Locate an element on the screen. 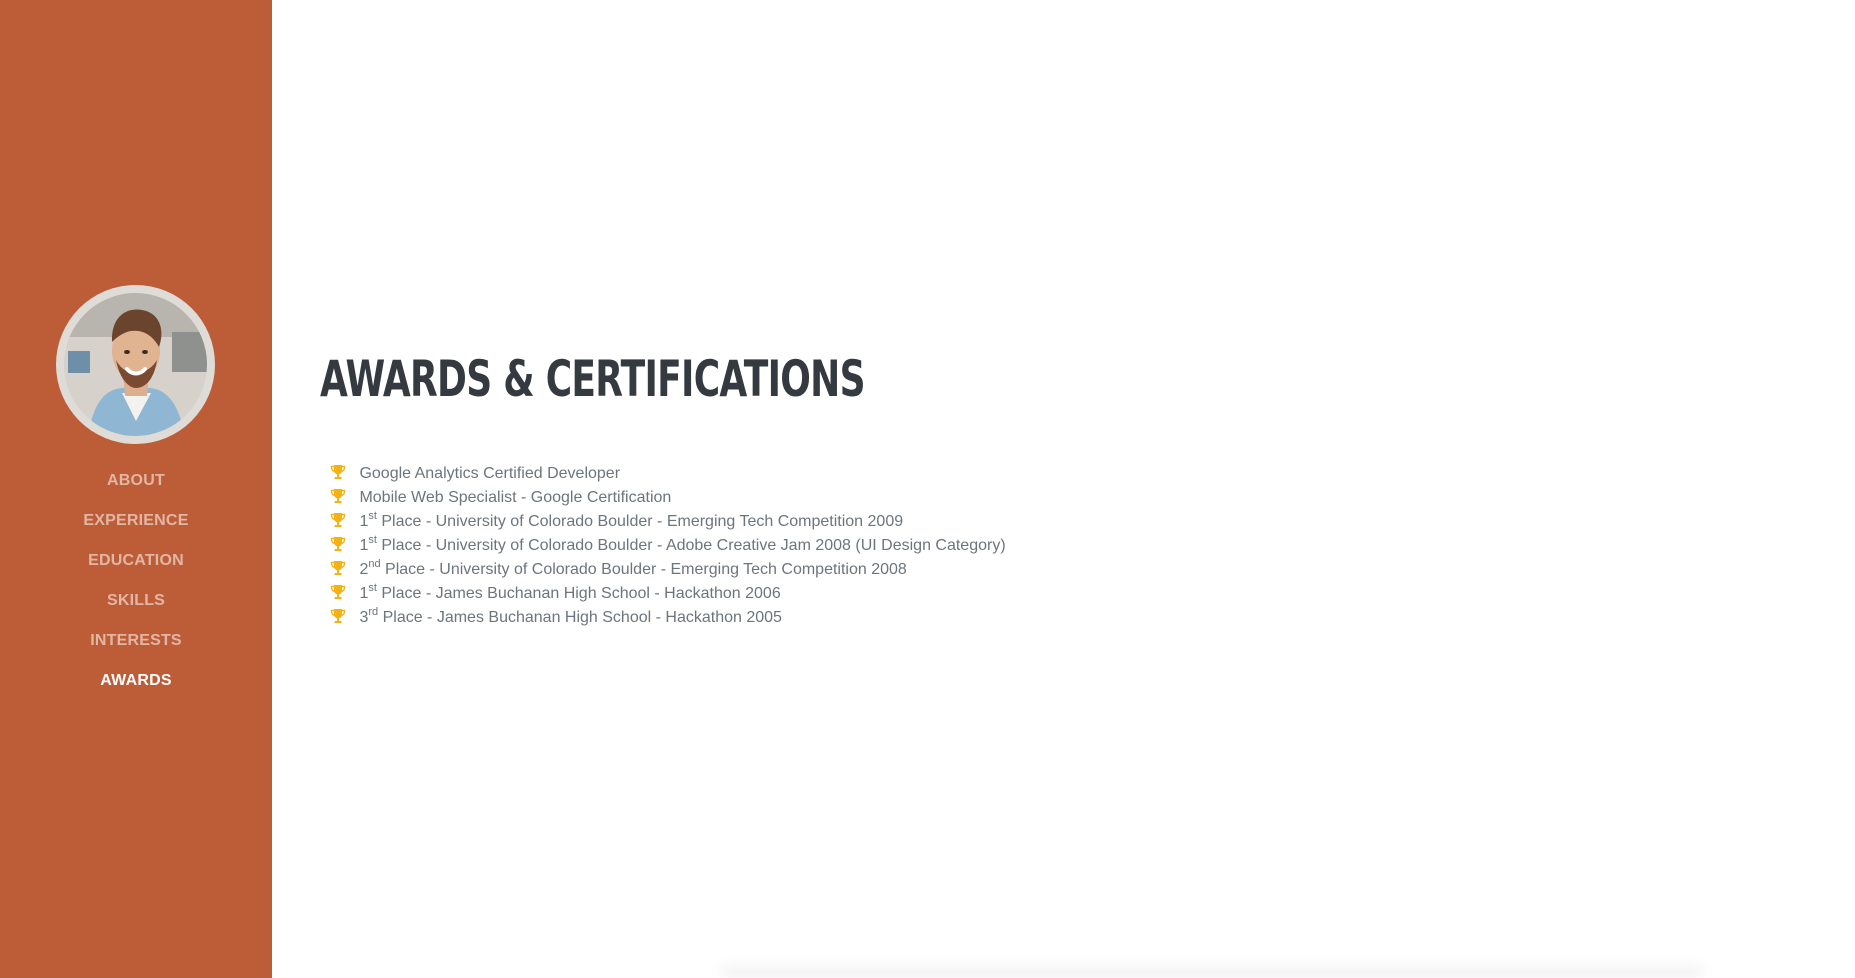 This screenshot has height=978, width=1855. nav-link-awards: AWARDS is located at coordinates (135, 680).